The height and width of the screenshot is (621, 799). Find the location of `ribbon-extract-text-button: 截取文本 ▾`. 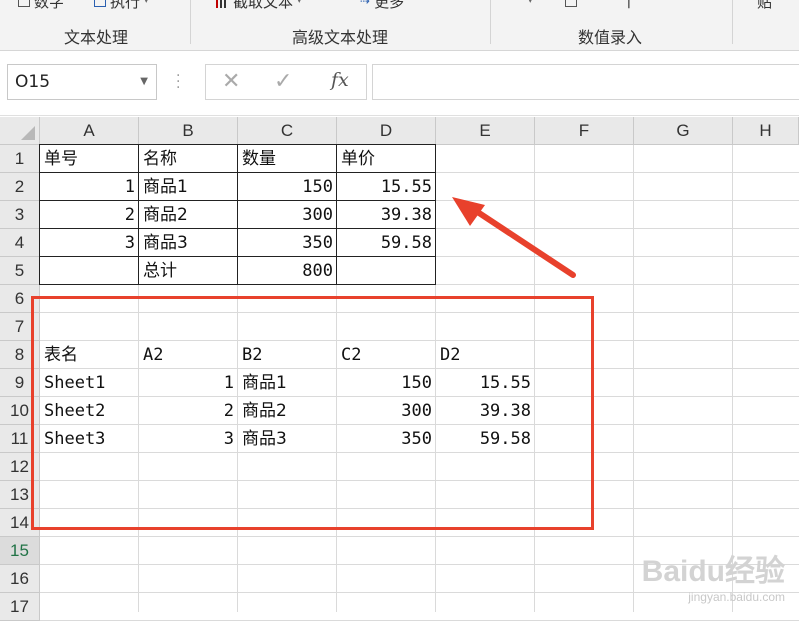

ribbon-extract-text-button: 截取文本 ▾ is located at coordinates (258, 5).